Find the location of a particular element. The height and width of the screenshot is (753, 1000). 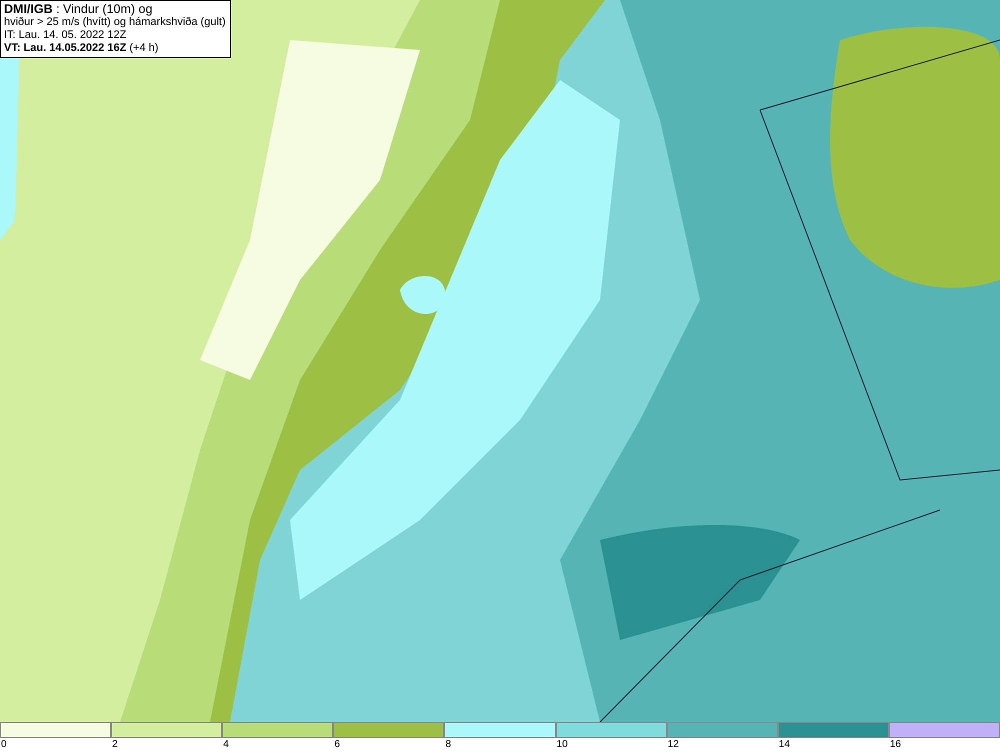

legend-label: 10 is located at coordinates (562, 745).